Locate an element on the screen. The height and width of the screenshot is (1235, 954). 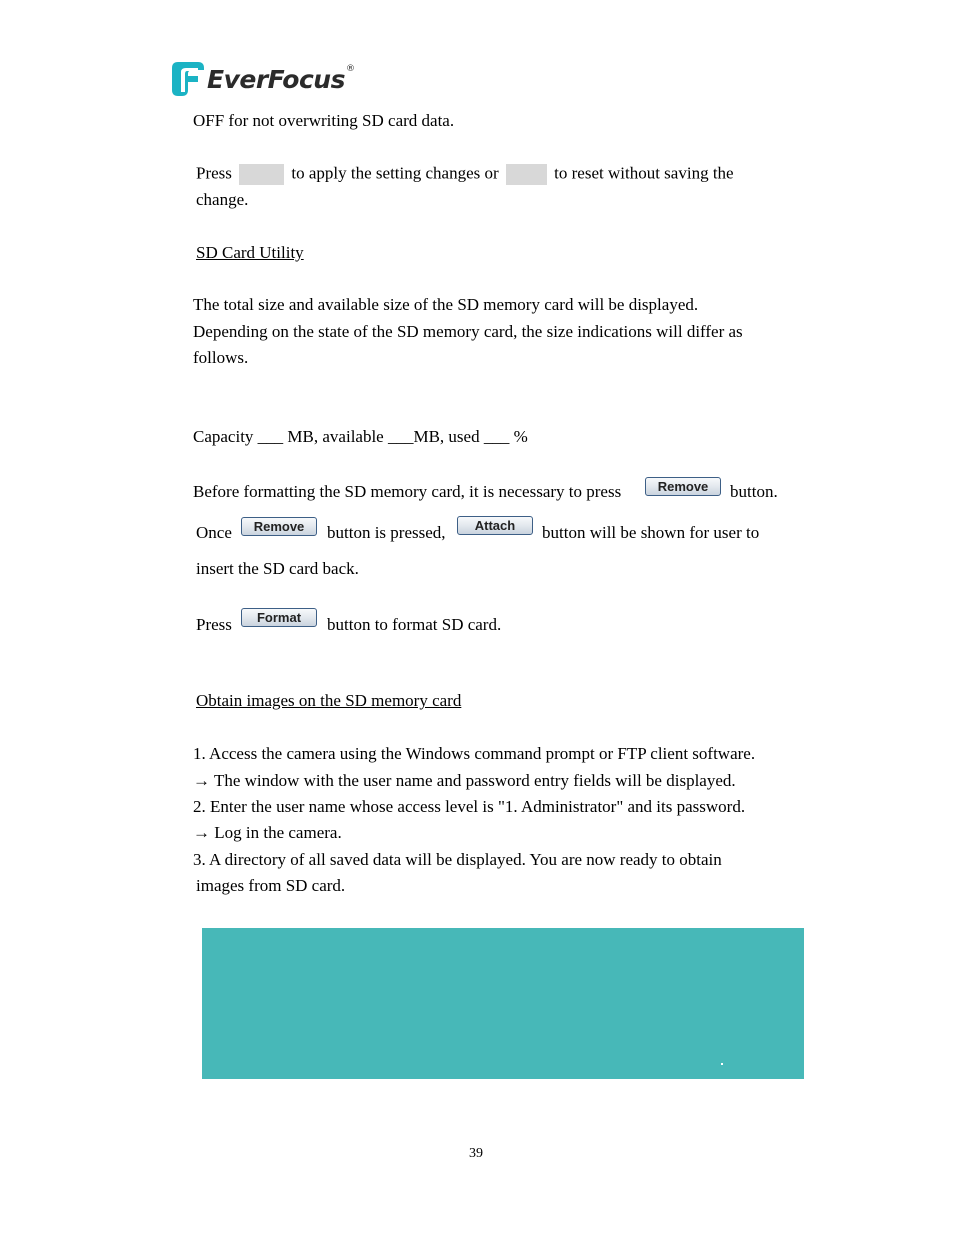
reset-button-placeholder is located at coordinates (526, 174).